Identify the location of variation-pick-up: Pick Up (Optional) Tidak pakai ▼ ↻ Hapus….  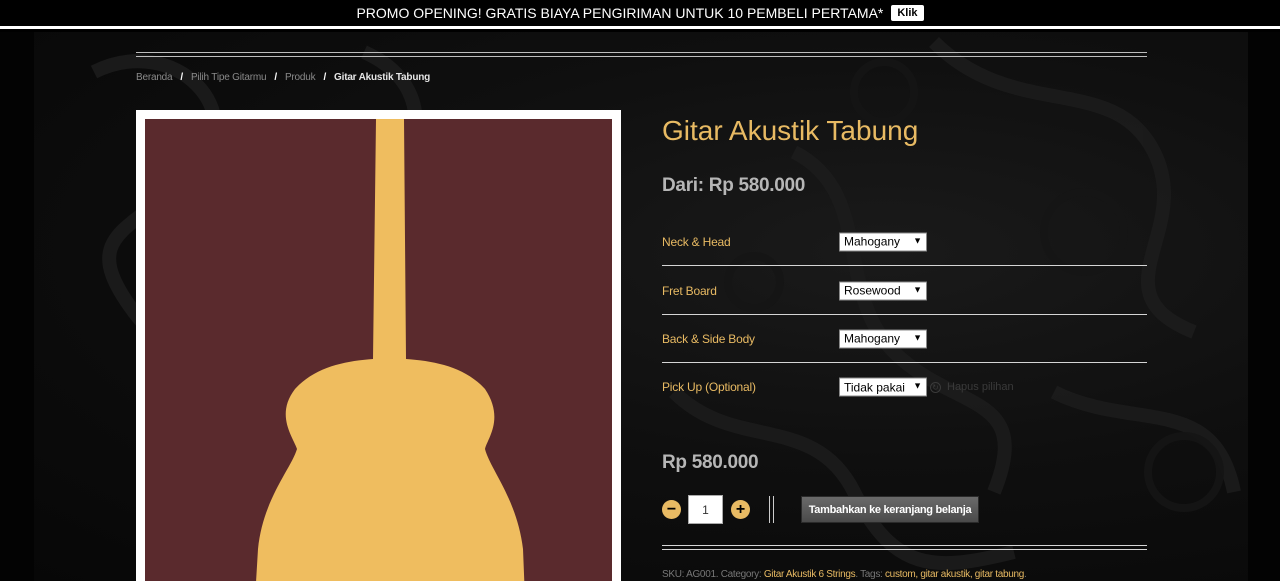
(904, 387).